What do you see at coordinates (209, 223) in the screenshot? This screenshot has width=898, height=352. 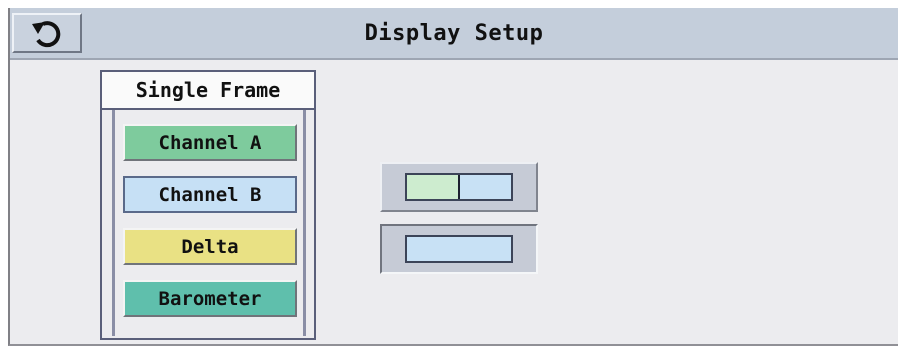 I see `channel-button-group: Channel A Channel B Delta Barometer` at bounding box center [209, 223].